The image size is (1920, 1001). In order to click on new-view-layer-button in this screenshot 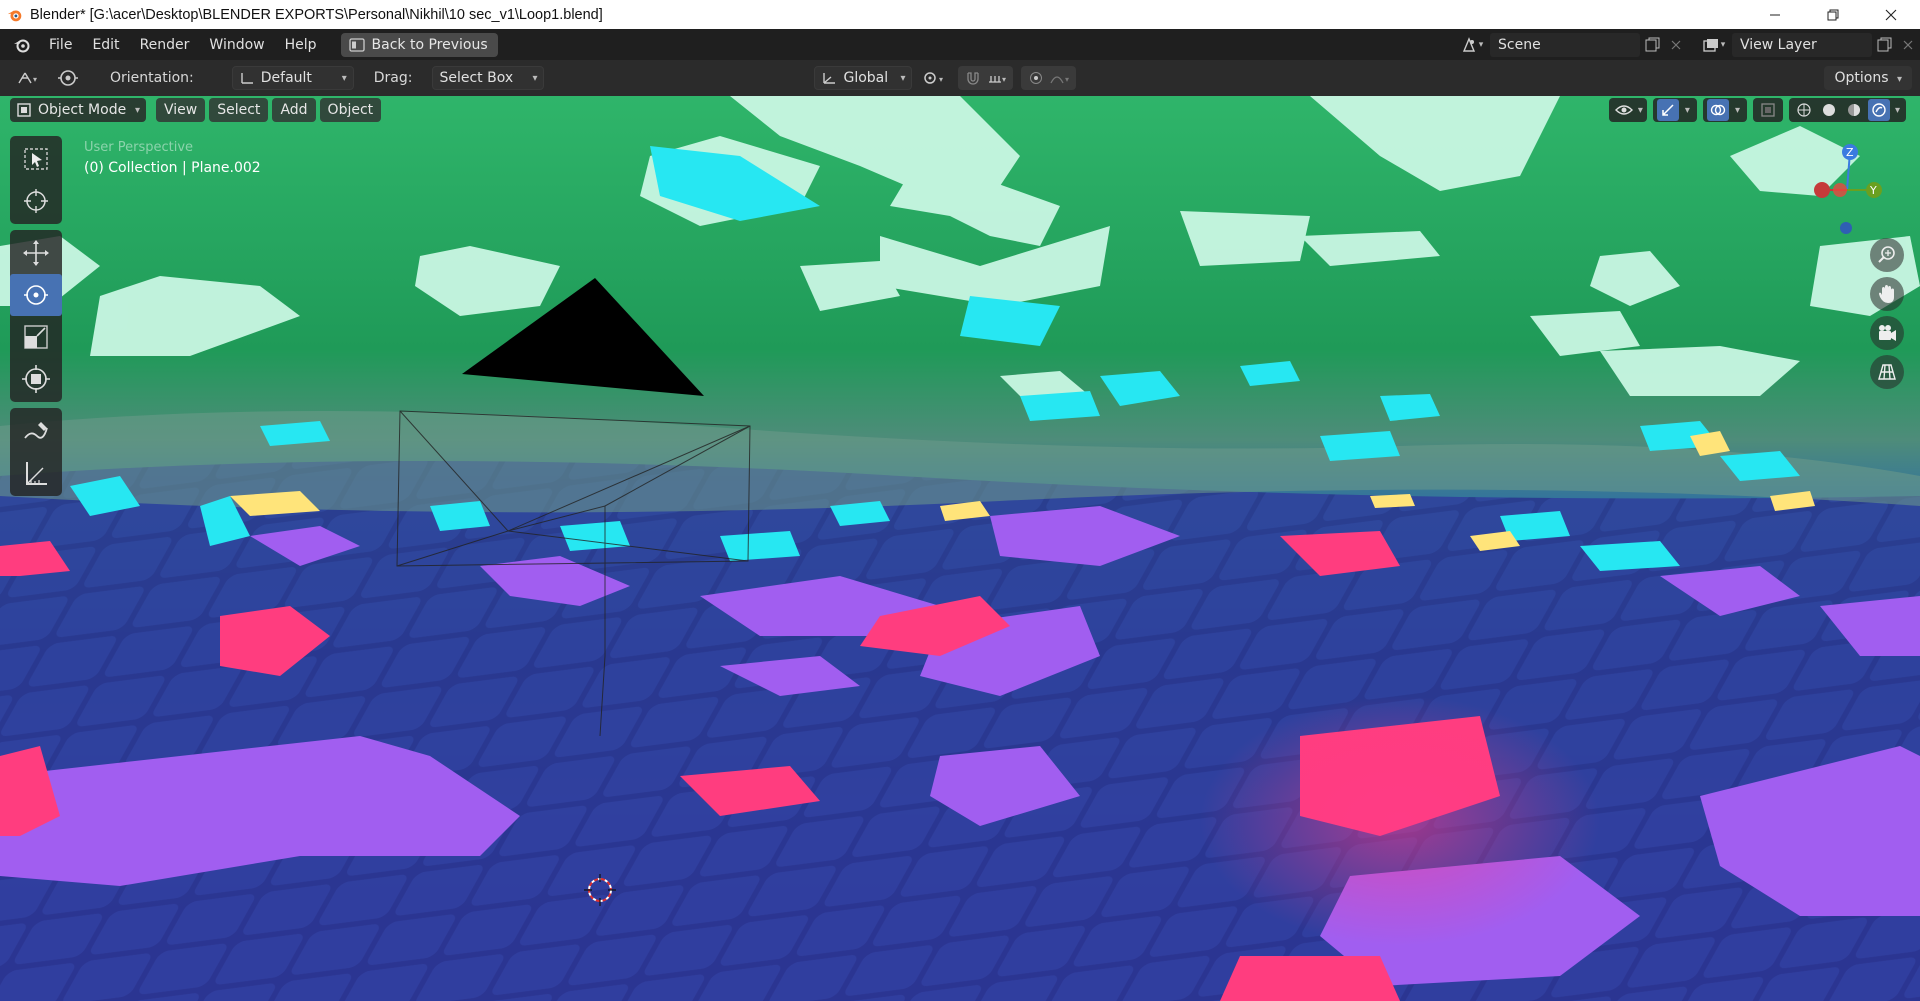, I will do `click(1884, 45)`.